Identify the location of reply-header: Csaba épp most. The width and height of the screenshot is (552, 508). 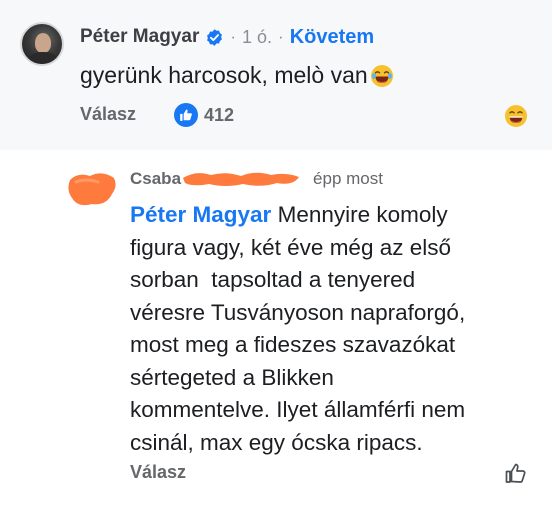
(256, 179).